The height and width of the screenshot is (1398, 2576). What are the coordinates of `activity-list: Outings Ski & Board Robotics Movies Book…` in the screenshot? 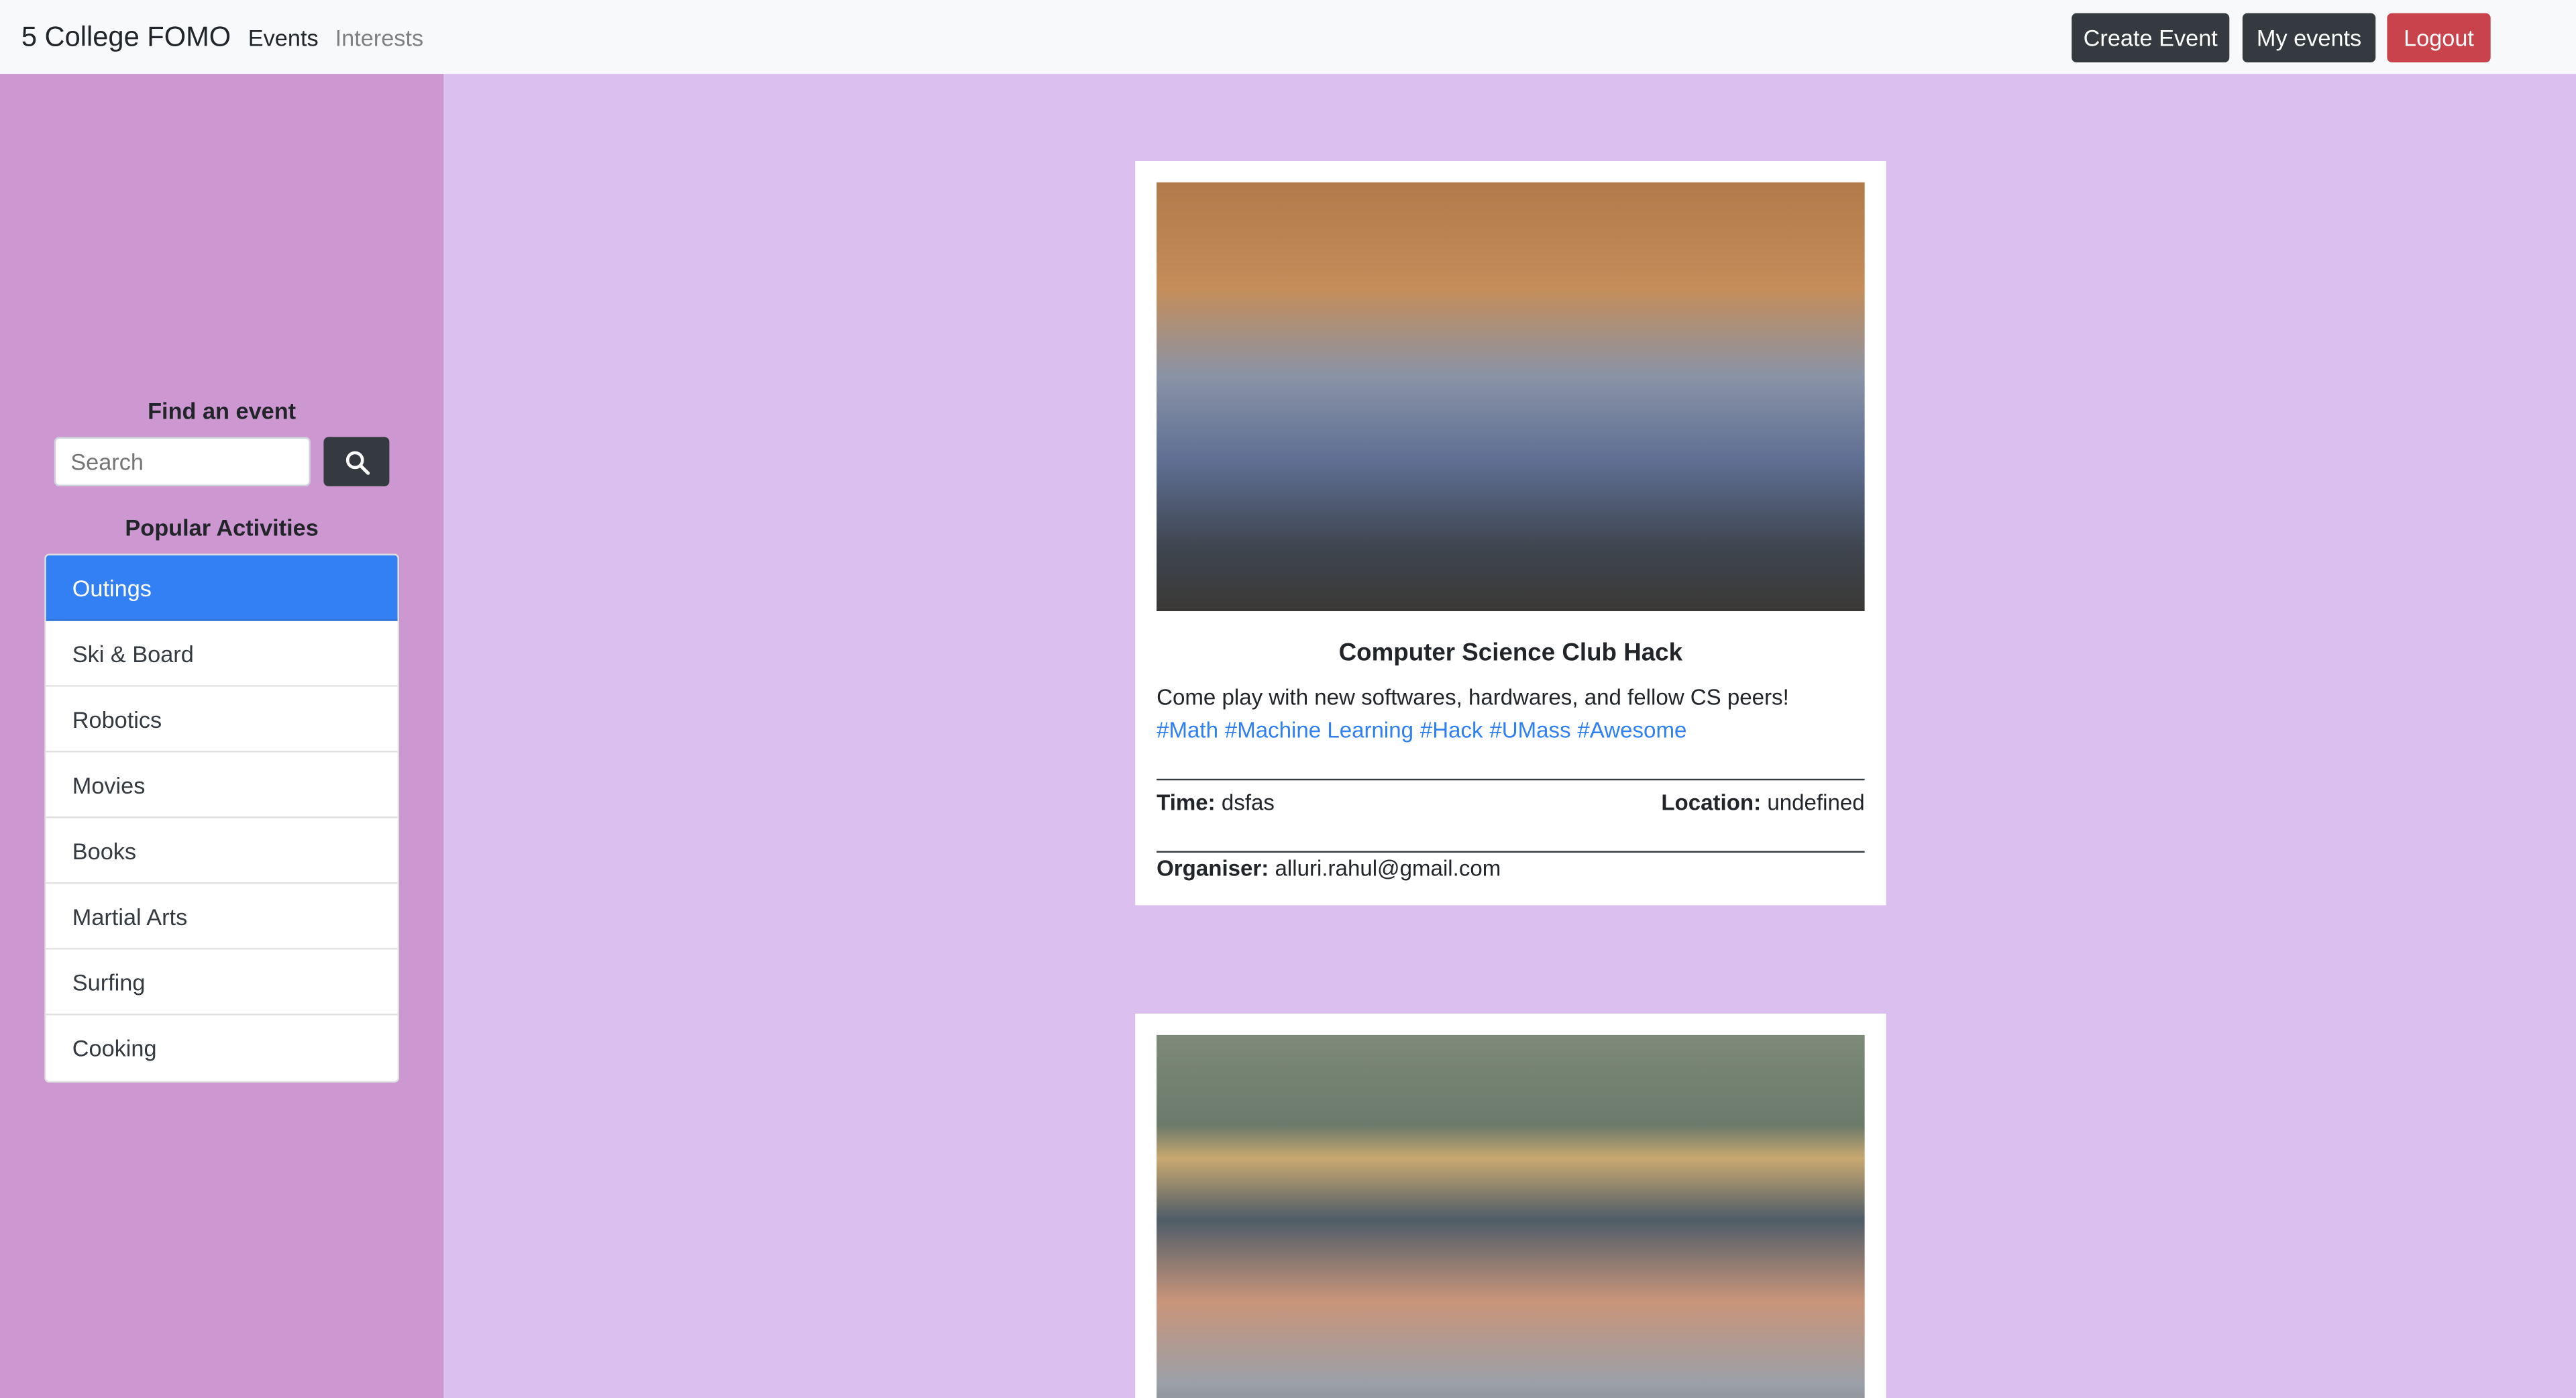 It's located at (222, 818).